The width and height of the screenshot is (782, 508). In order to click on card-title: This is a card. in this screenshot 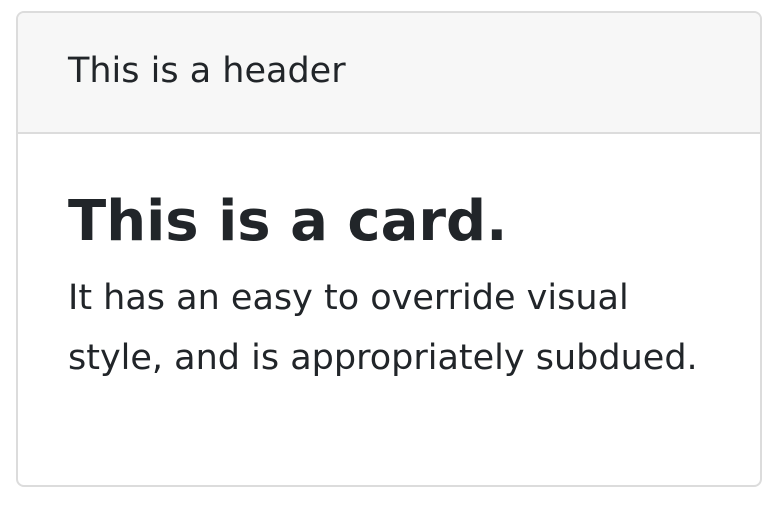, I will do `click(288, 221)`.